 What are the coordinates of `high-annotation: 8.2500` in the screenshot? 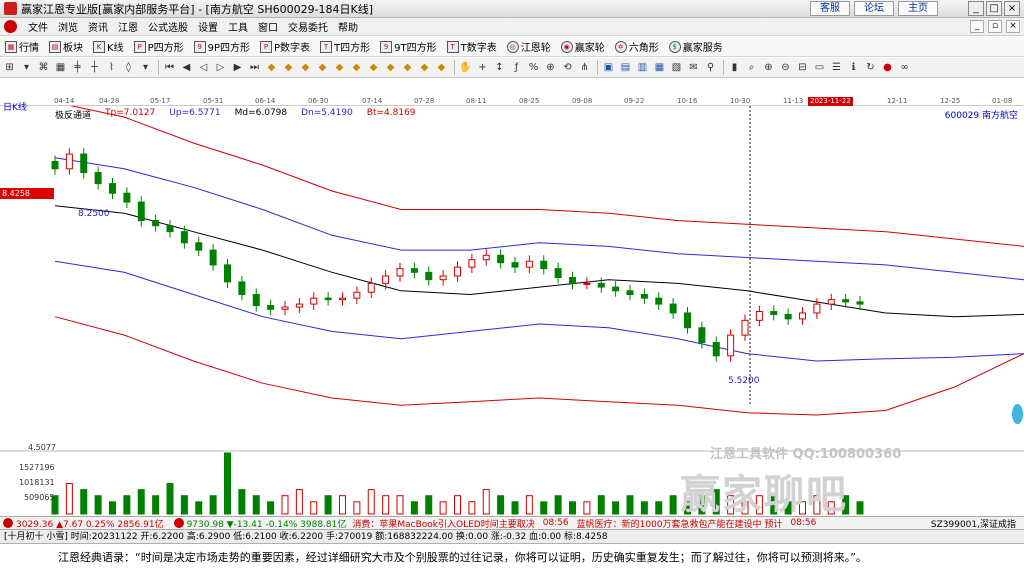 It's located at (94, 214).